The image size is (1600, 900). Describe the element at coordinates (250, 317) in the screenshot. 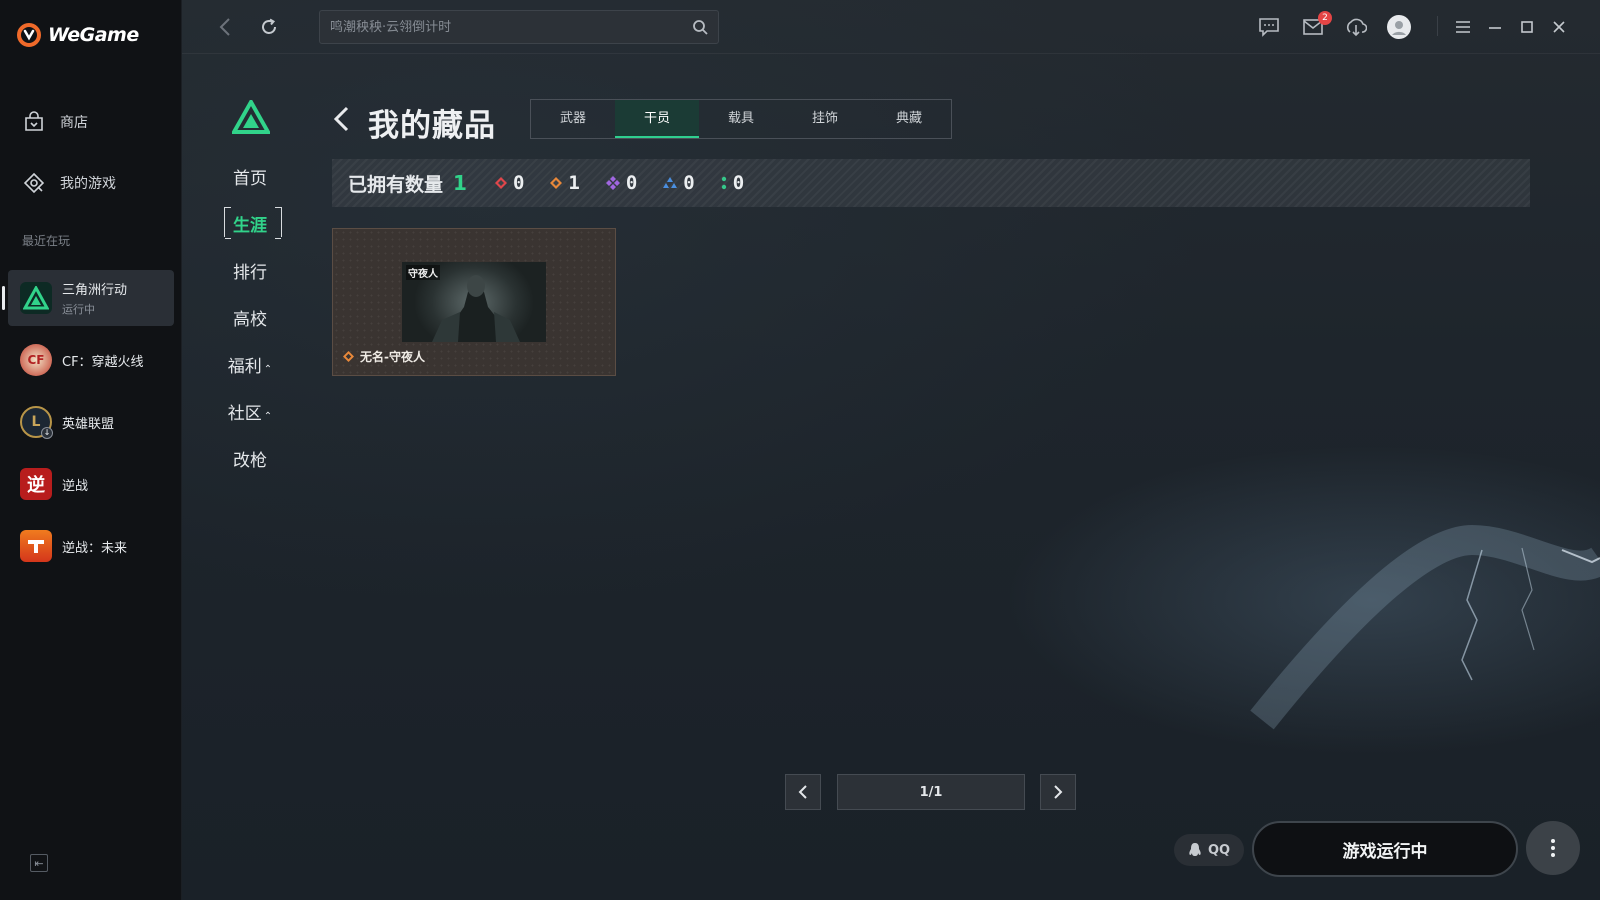

I see `game-nav-college: 高校` at that location.